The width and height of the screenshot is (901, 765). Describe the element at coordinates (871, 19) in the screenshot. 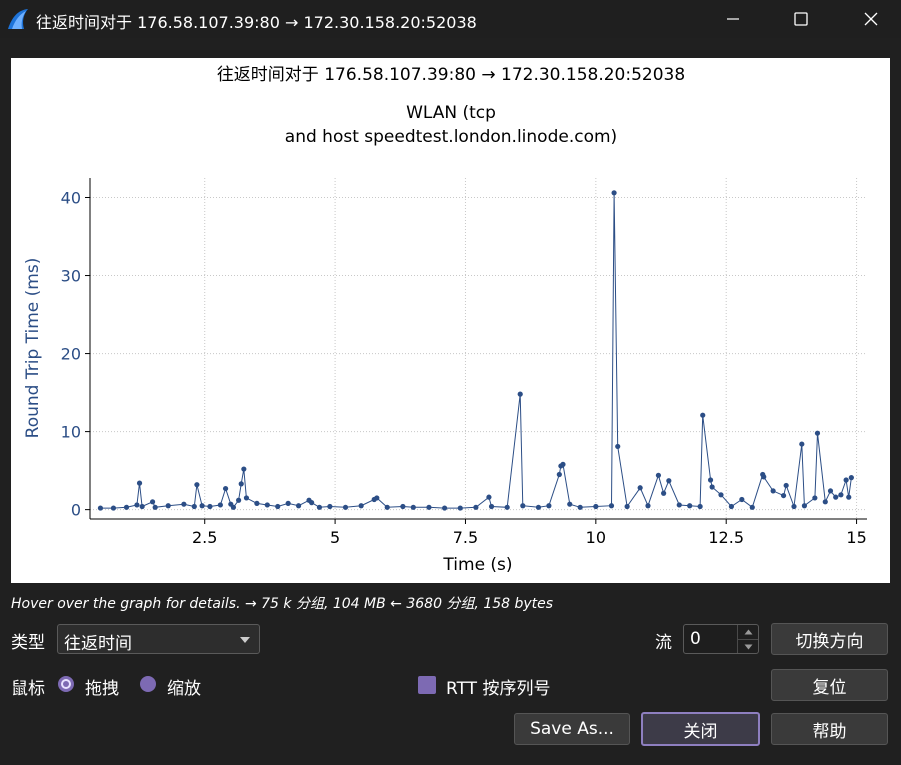

I see `close-window-button` at that location.